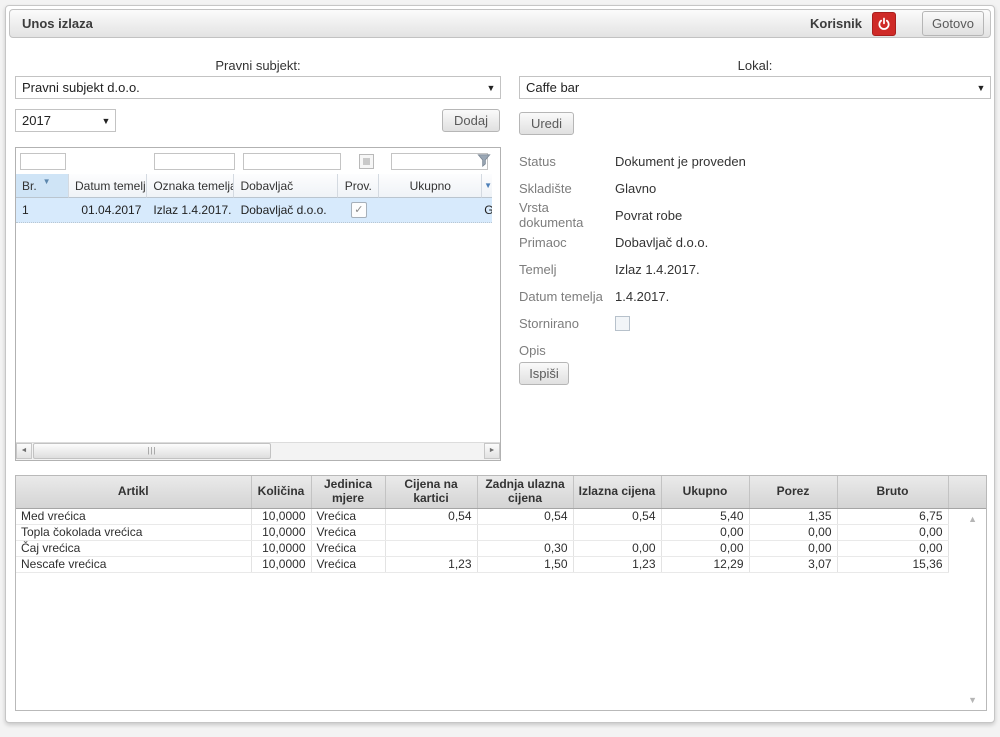 Image resolution: width=1000 pixels, height=737 pixels. I want to click on logout-button, so click(884, 23).